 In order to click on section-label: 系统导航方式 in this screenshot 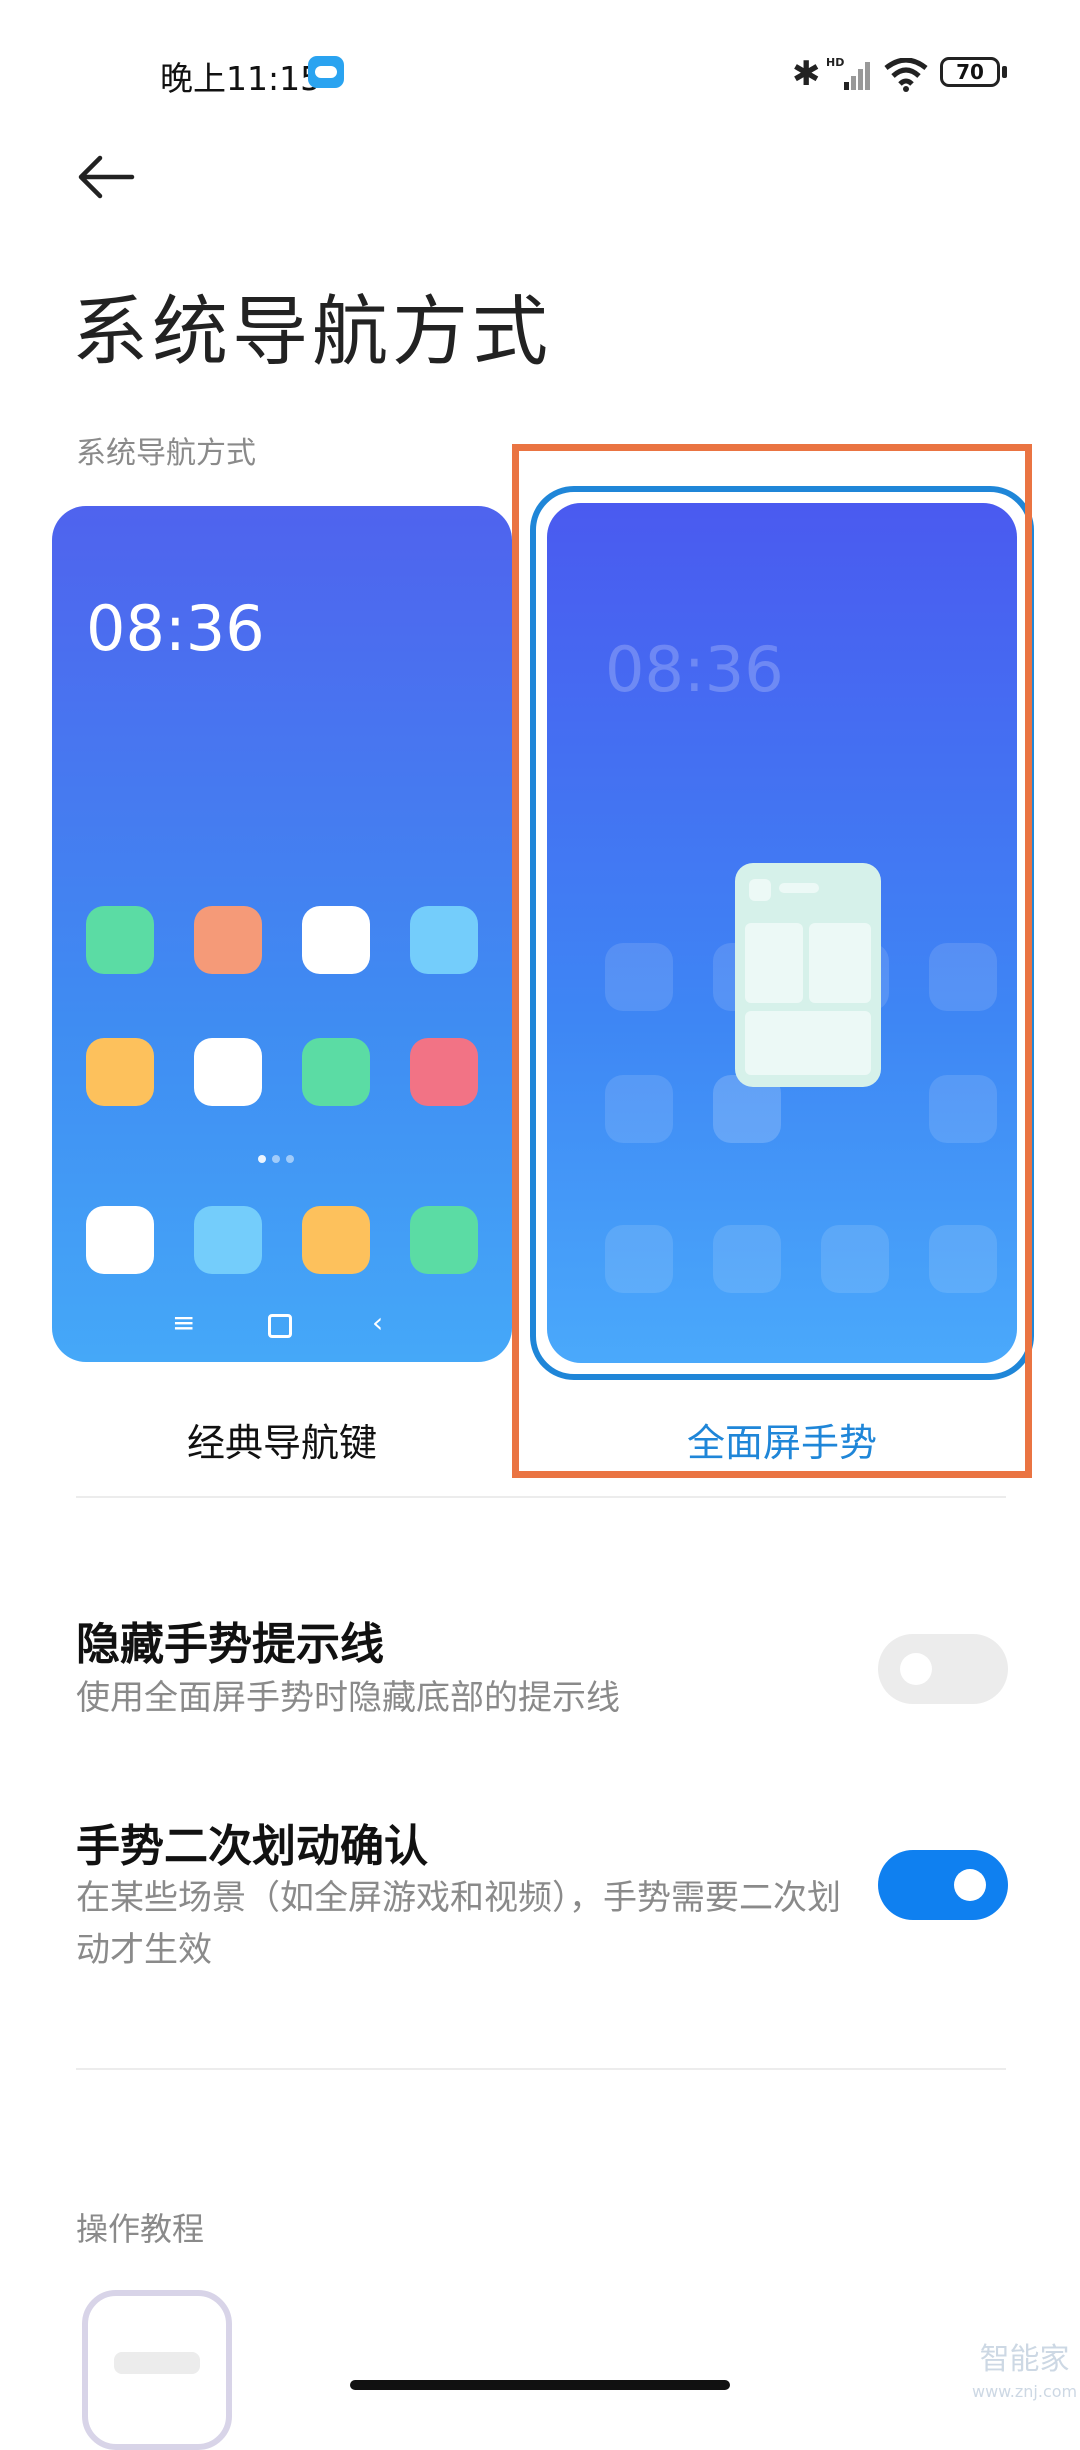, I will do `click(166, 453)`.